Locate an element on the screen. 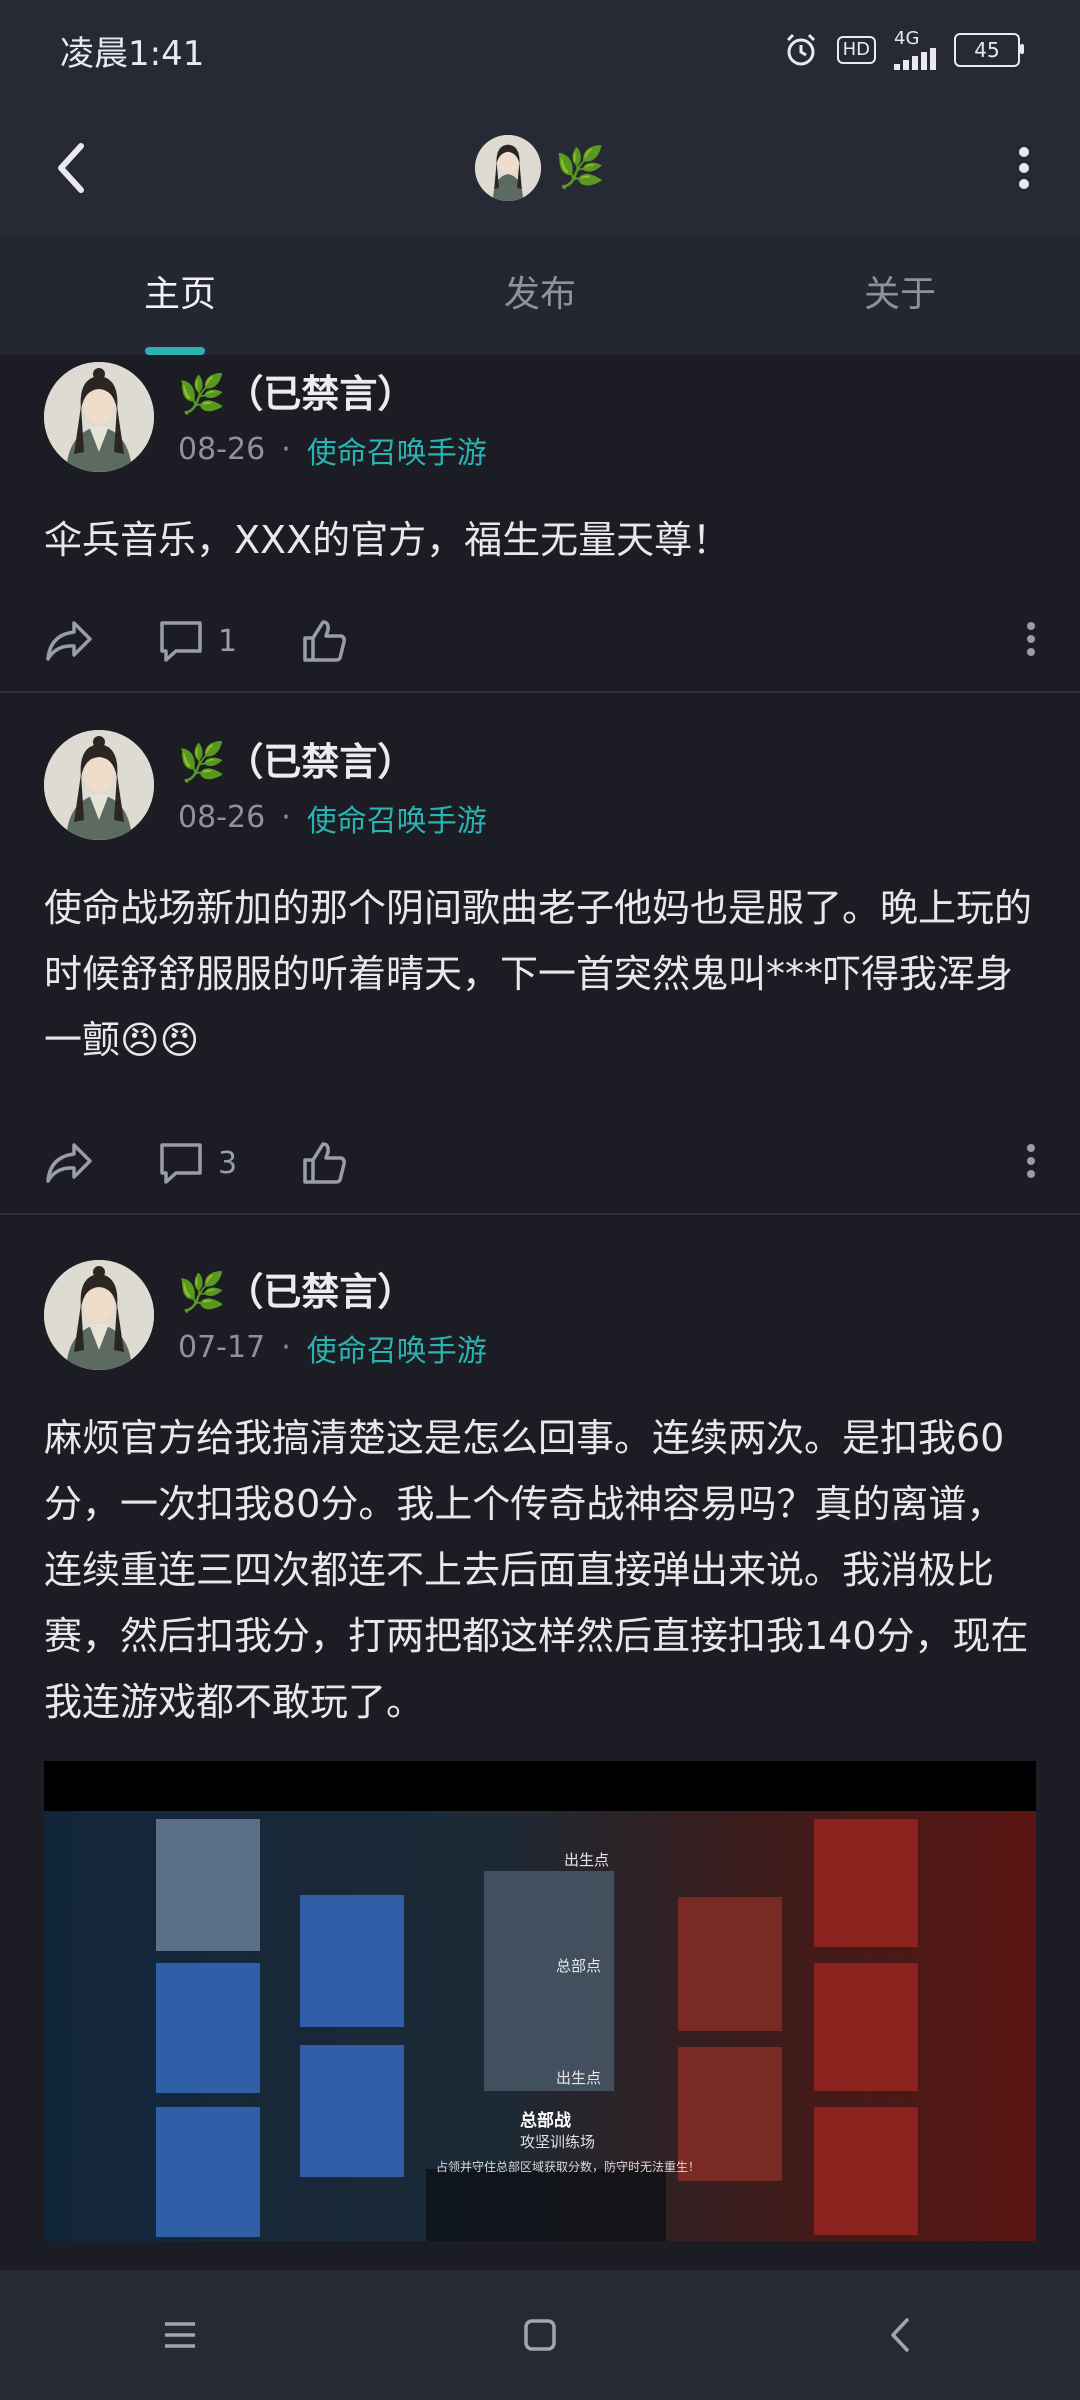 This screenshot has width=1080, height=2400. status-icons: HD 4G 45 is located at coordinates (903, 50).